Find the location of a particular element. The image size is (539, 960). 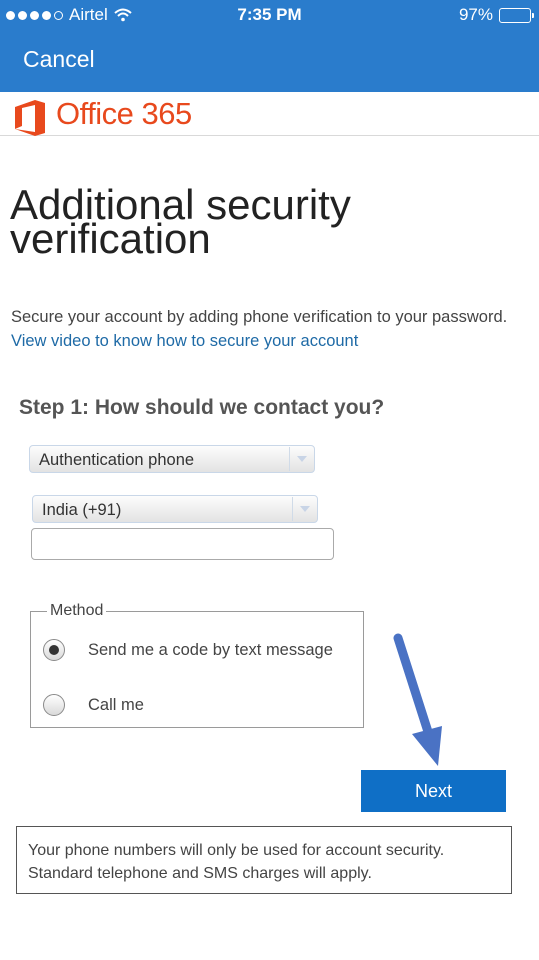

phone-number-input is located at coordinates (182, 544).